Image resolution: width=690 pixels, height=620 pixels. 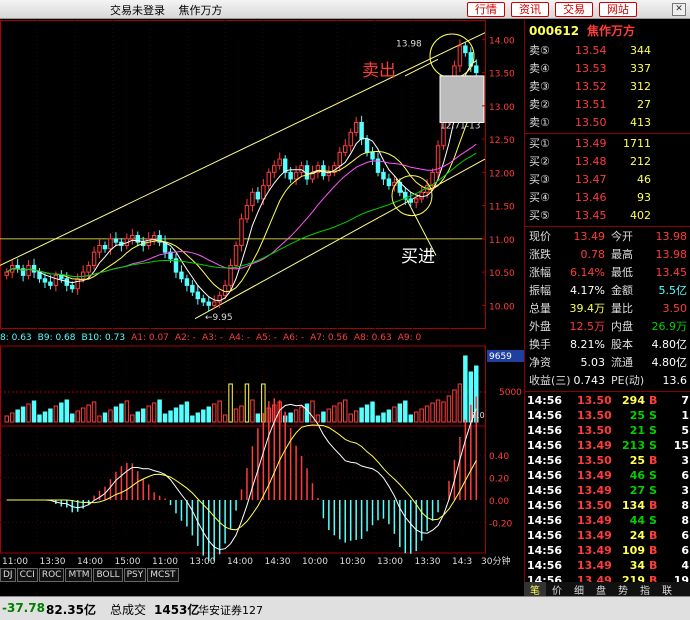 What do you see at coordinates (219, 318) in the screenshot?
I see `low-price-label: ←9.95` at bounding box center [219, 318].